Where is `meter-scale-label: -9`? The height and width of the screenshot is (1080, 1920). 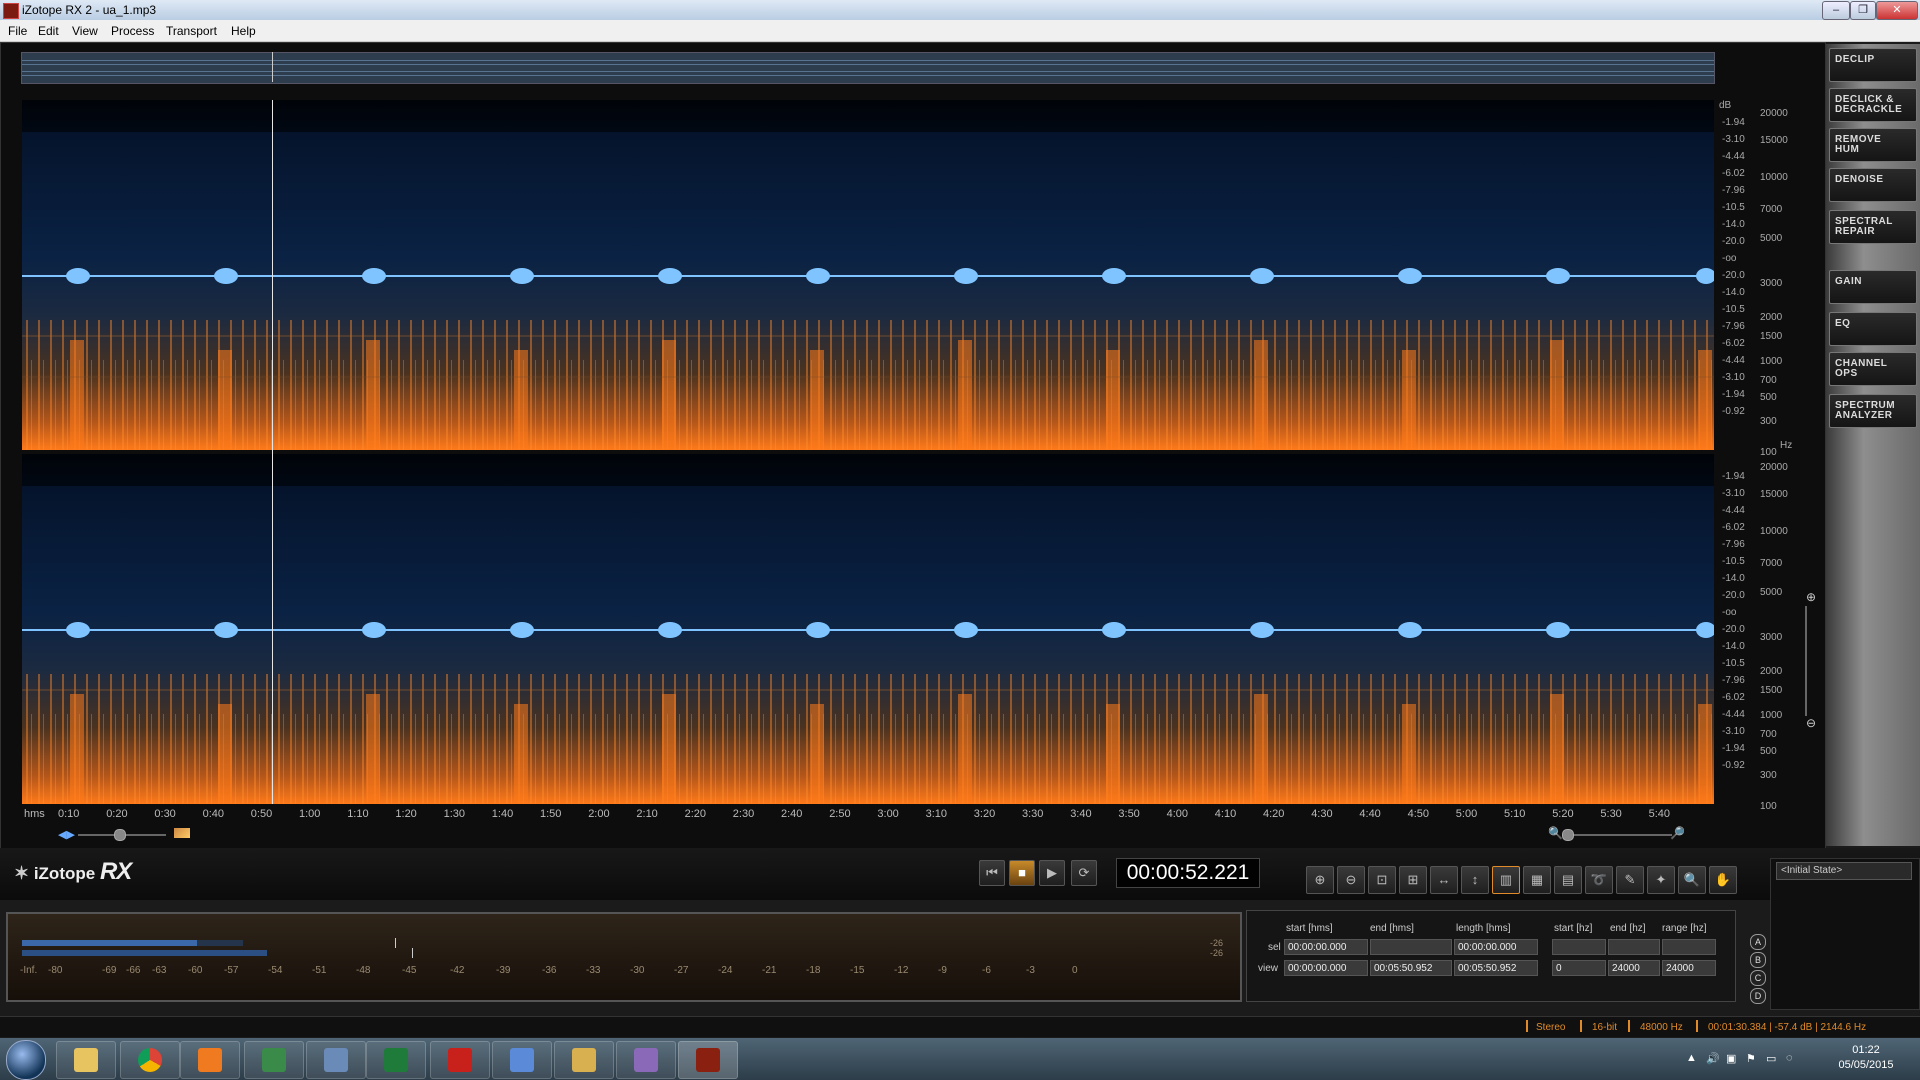
meter-scale-label: -9 is located at coordinates (942, 970).